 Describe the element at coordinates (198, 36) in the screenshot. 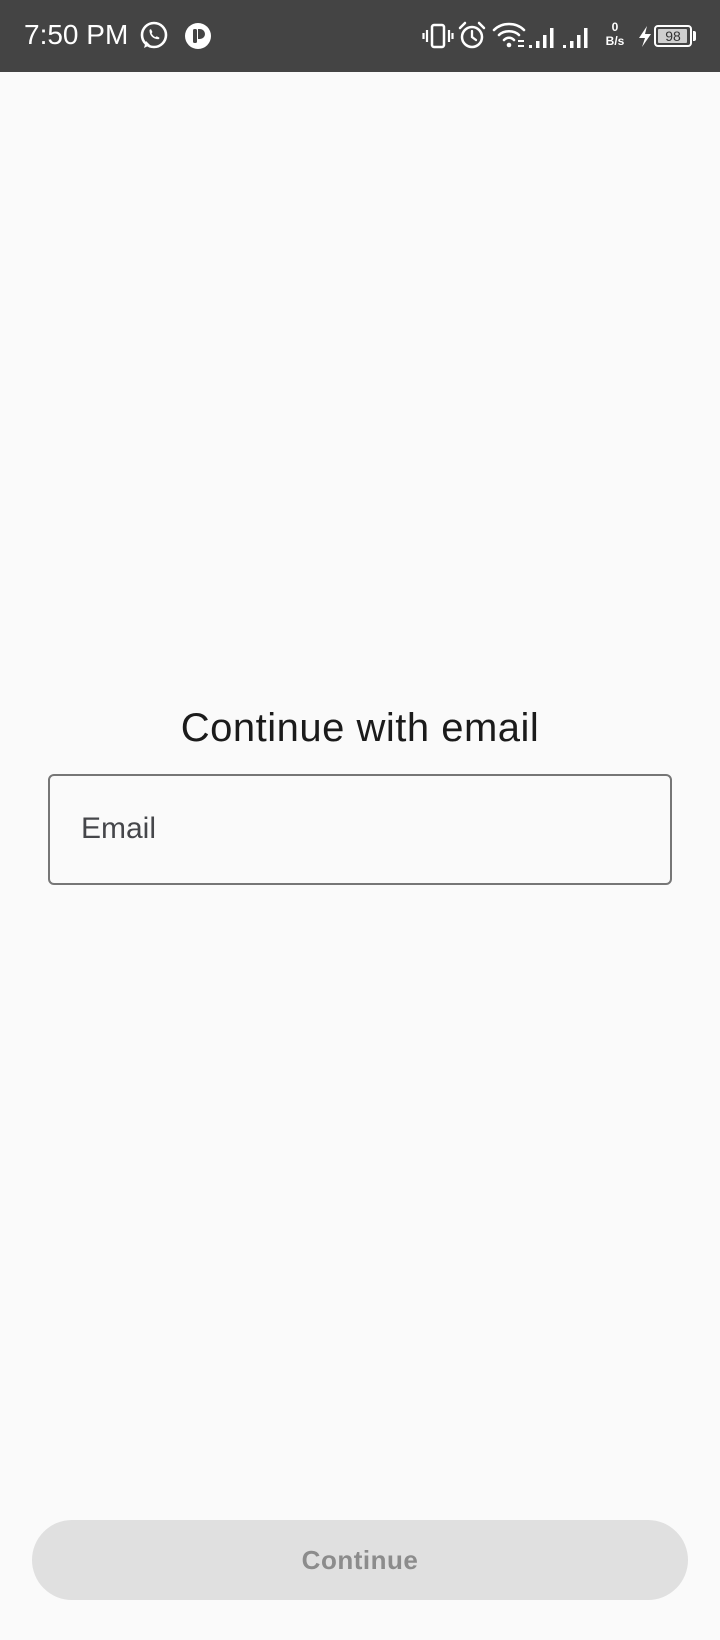

I see `app-notification-icon` at that location.